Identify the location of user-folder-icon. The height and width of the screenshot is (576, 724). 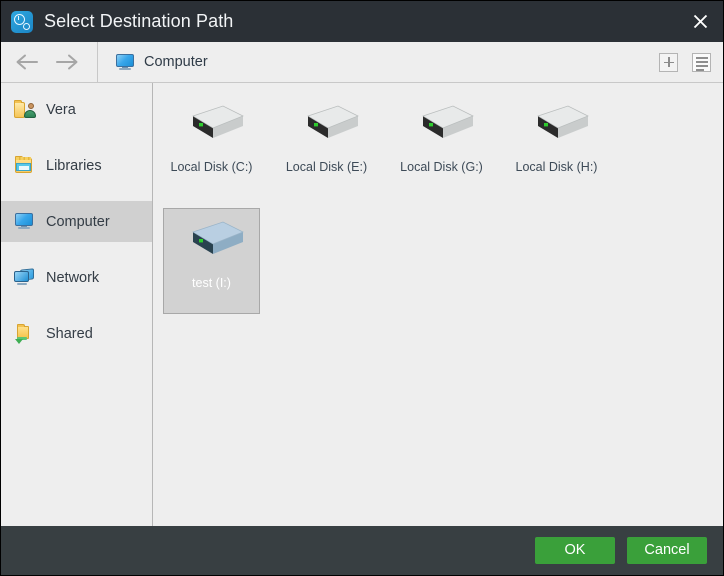
(25, 109).